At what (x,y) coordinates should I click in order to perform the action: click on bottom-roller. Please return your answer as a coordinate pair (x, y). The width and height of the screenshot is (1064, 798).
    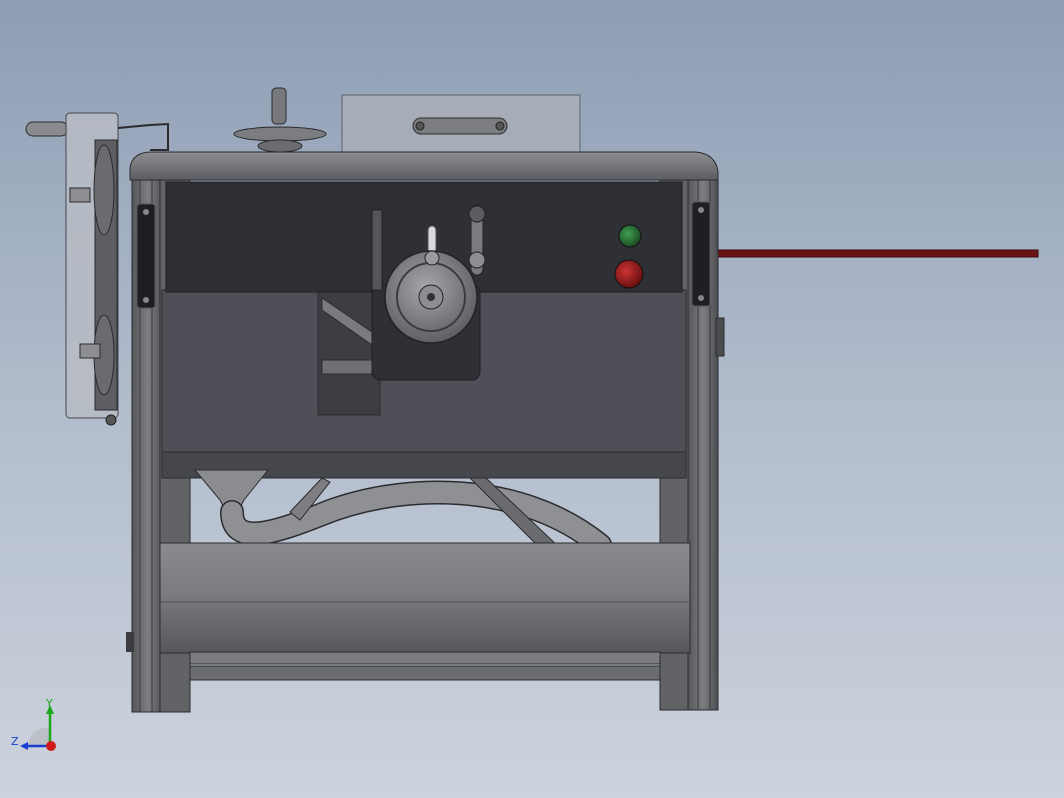
    Looking at the image, I should click on (425, 598).